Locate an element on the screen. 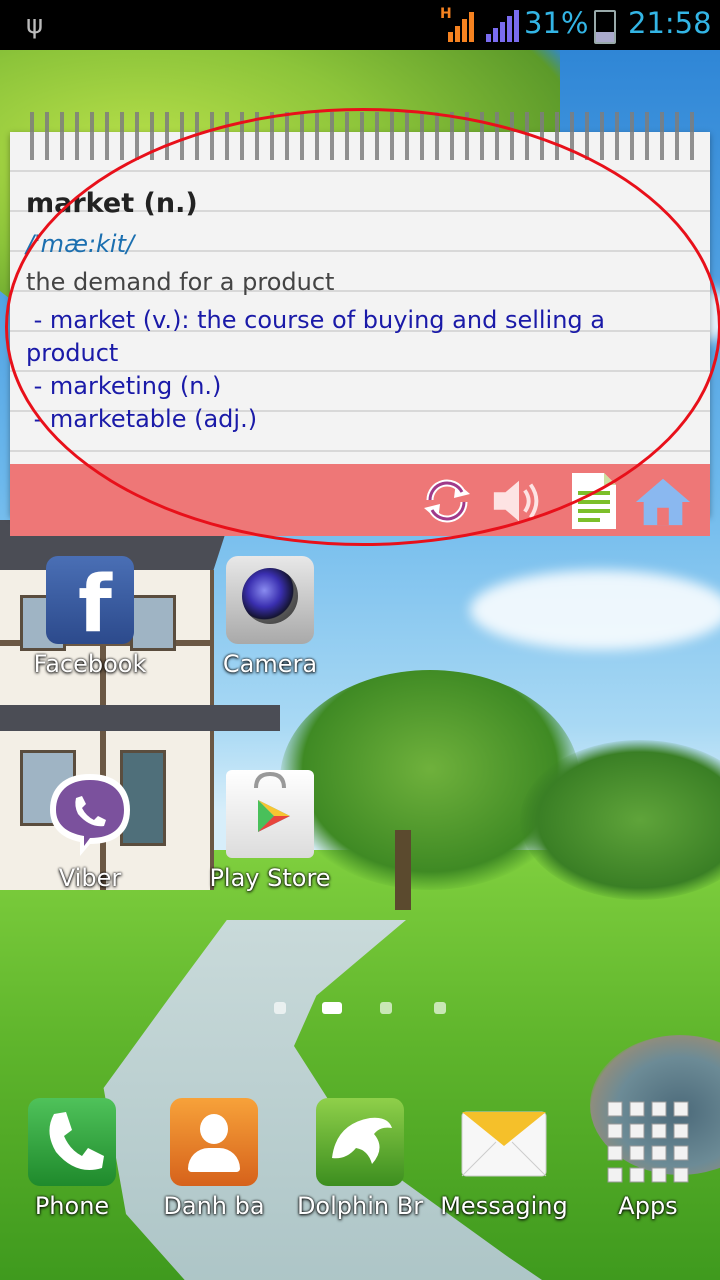  viber-icon is located at coordinates (90, 814).